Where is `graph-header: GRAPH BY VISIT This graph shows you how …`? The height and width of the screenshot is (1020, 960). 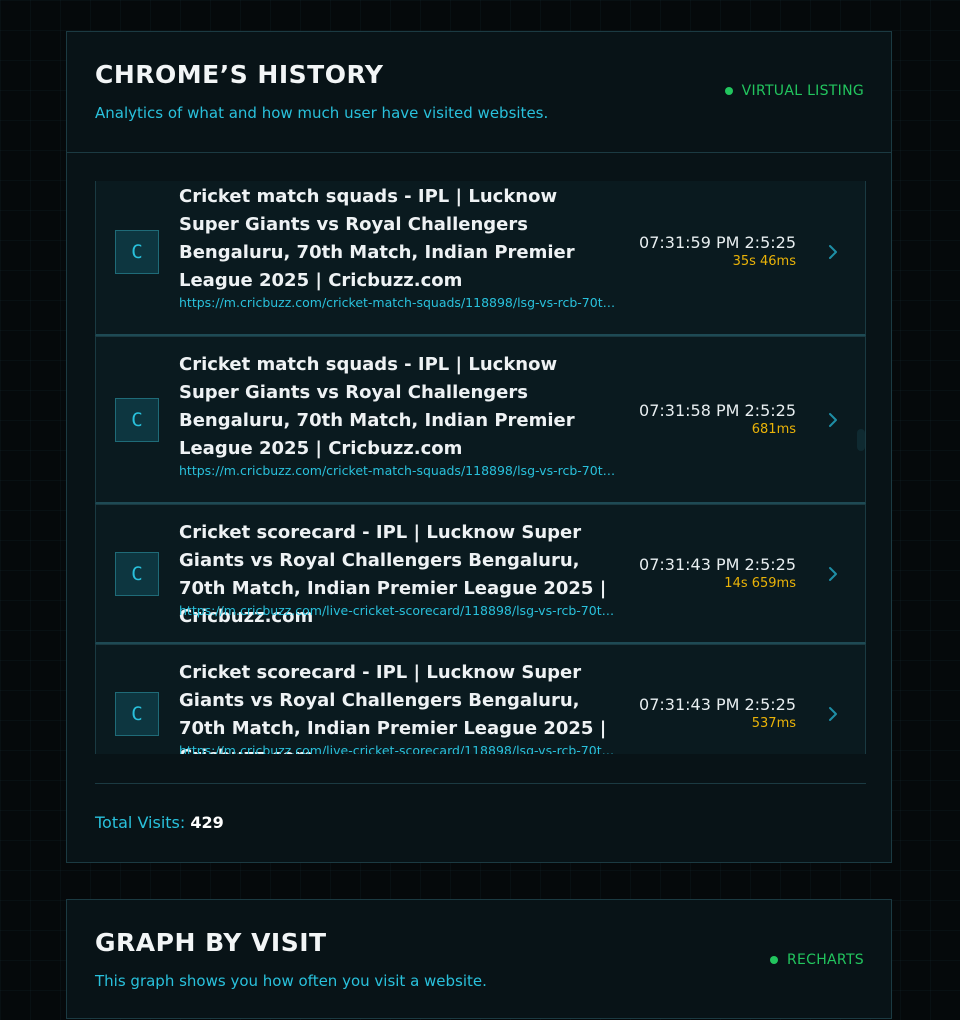
graph-header: GRAPH BY VISIT This graph shows you how … is located at coordinates (479, 960).